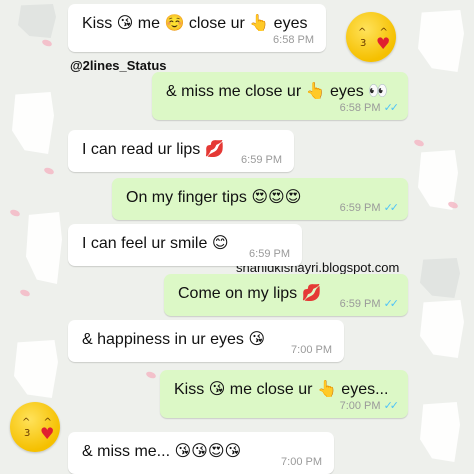  What do you see at coordinates (214, 197) in the screenshot?
I see `message-text: On my finger tips 😍😍😍` at bounding box center [214, 197].